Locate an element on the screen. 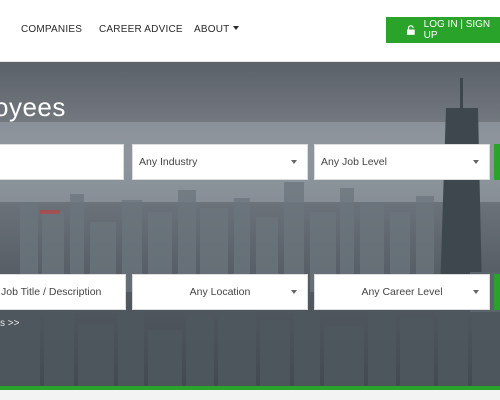 The image size is (500, 400). location-select-value: Any Location is located at coordinates (220, 292).